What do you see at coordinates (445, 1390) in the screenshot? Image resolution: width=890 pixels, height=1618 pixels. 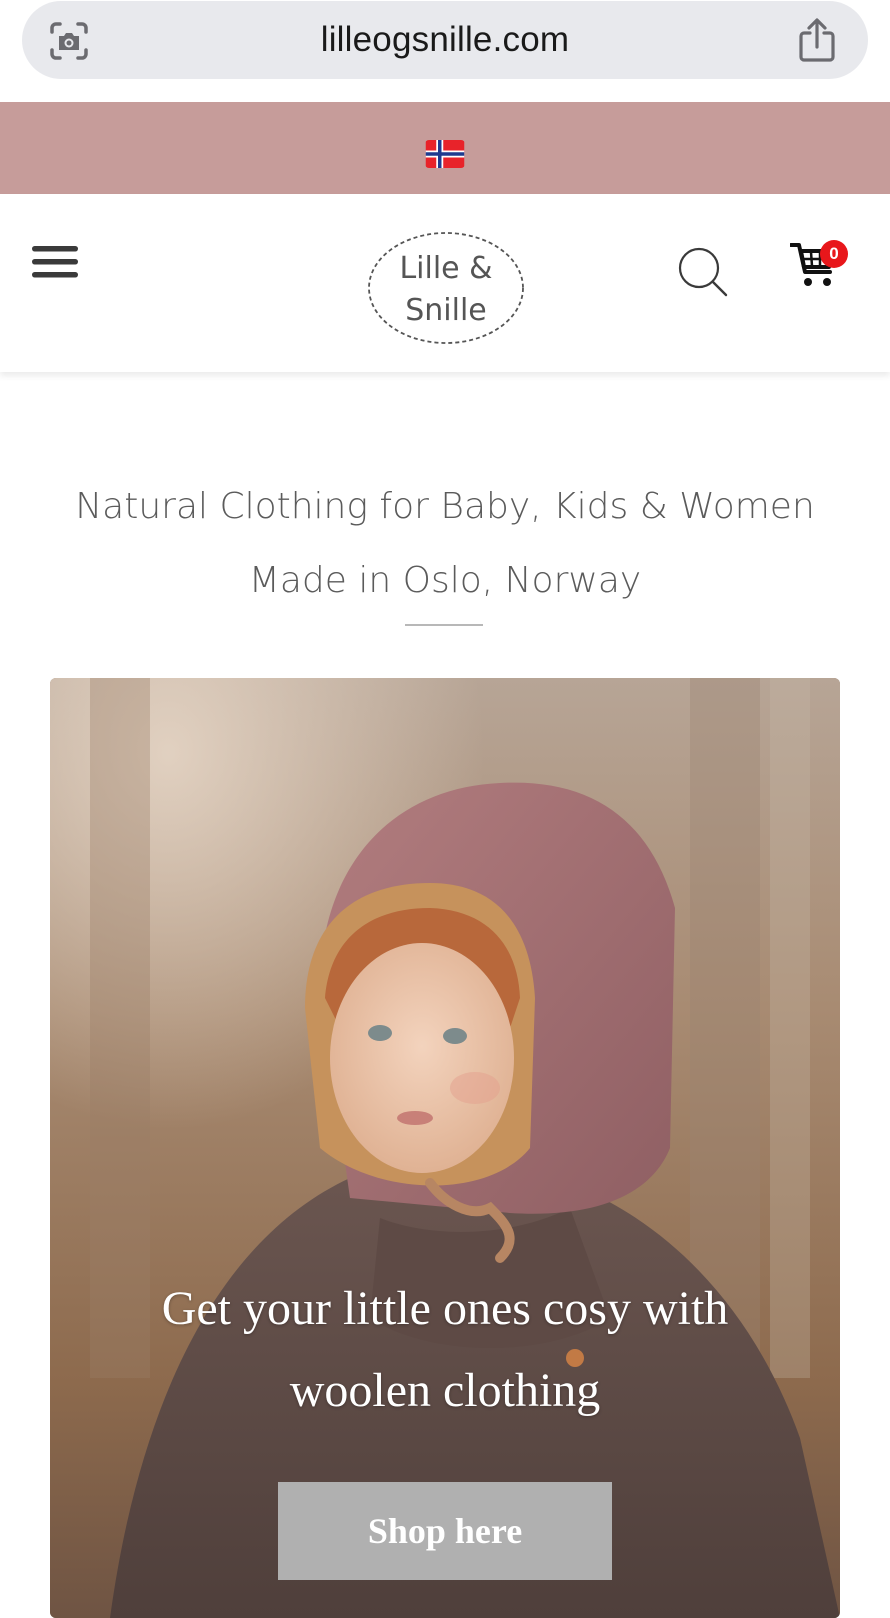 I see `hero-headline-line-2: woolen clothing` at bounding box center [445, 1390].